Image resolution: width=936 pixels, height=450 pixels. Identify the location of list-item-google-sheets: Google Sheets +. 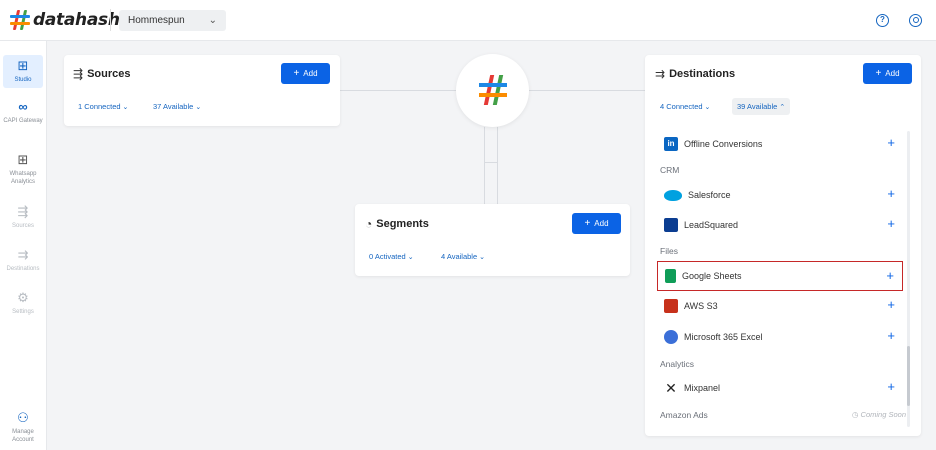
(780, 276).